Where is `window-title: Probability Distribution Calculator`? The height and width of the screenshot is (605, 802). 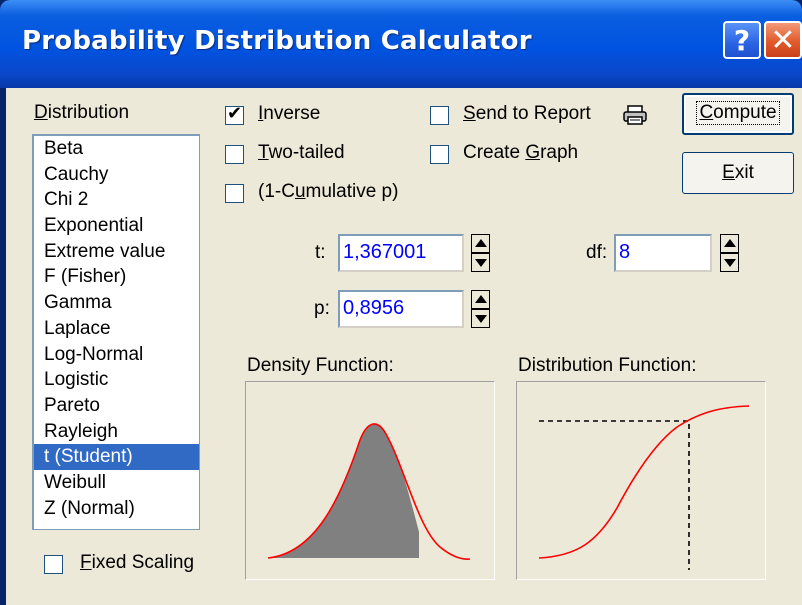 window-title: Probability Distribution Calculator is located at coordinates (277, 41).